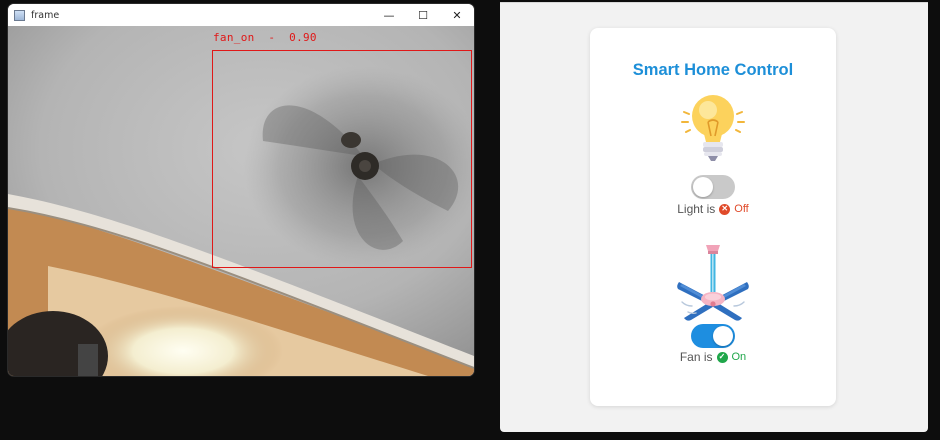 Image resolution: width=940 pixels, height=440 pixels. Describe the element at coordinates (714, 2) in the screenshot. I see `browser-top-border` at that location.